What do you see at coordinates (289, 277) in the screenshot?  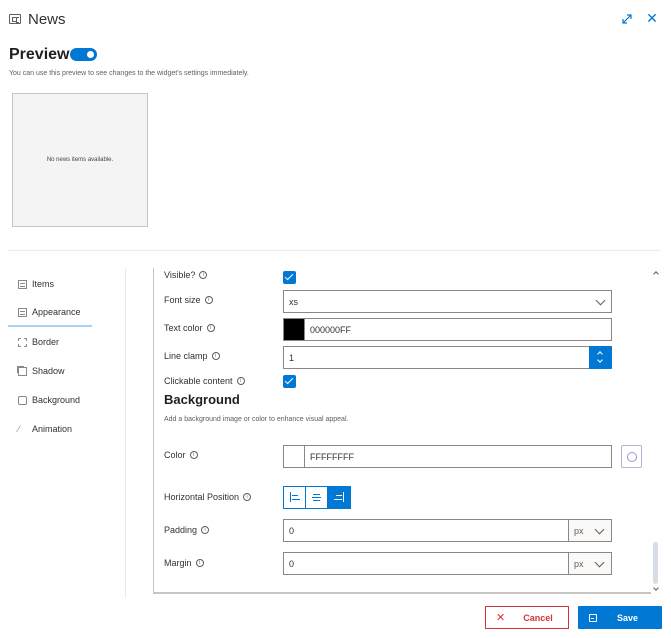 I see `visible-checkbox` at bounding box center [289, 277].